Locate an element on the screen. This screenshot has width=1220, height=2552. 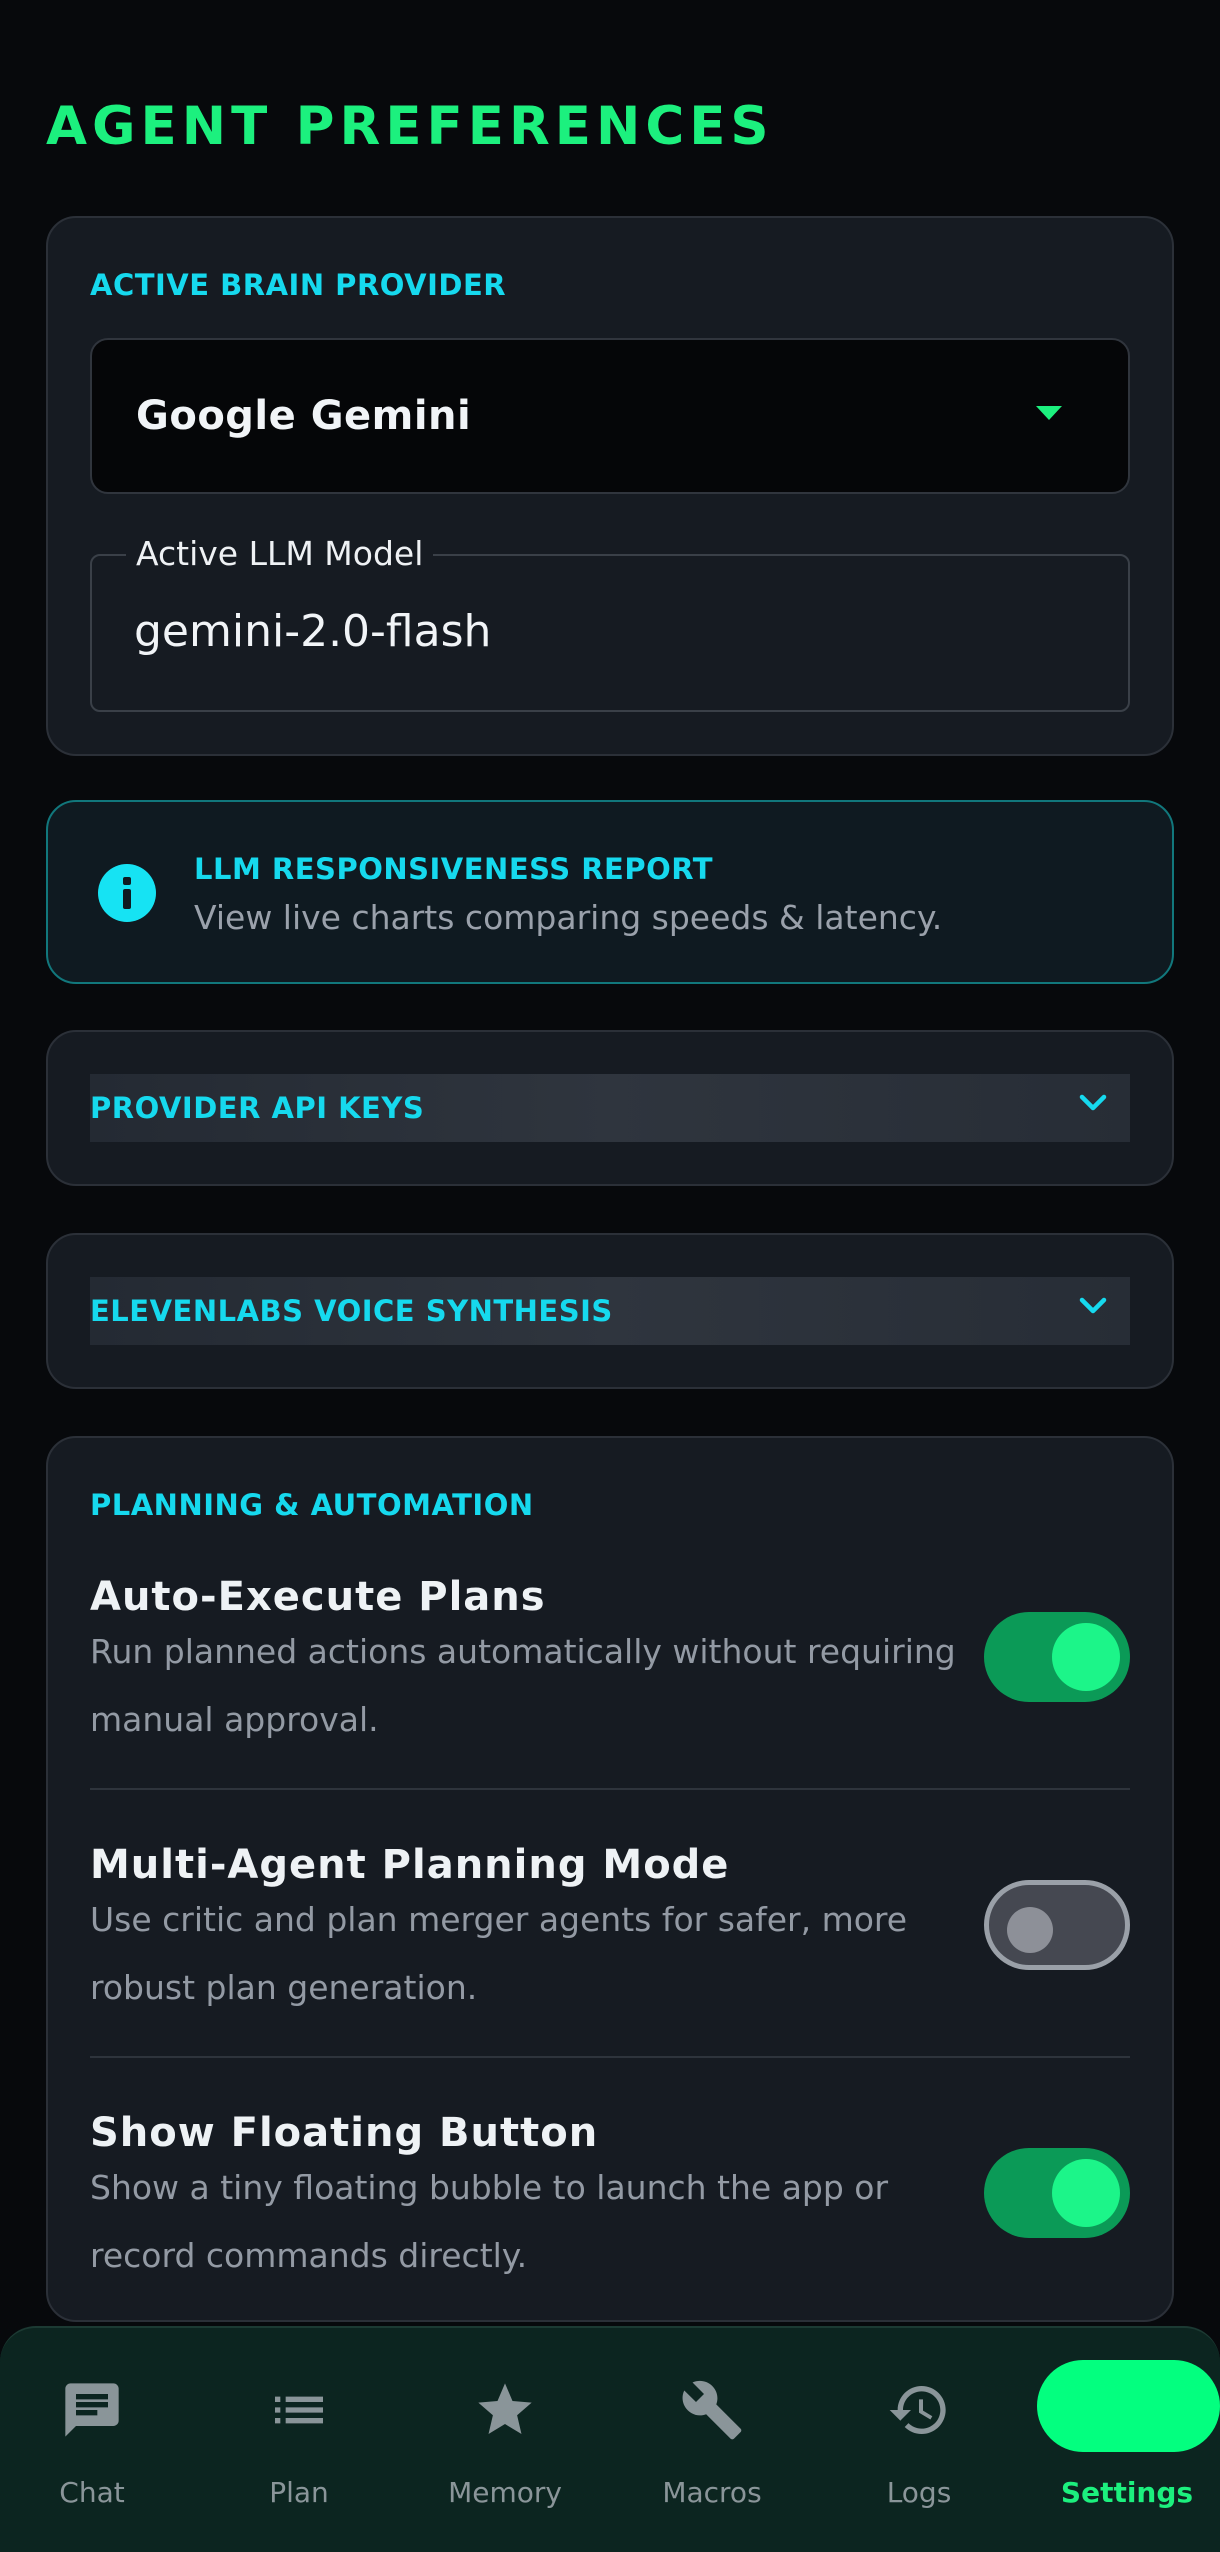
dropdown-arrow-icon is located at coordinates (1049, 413).